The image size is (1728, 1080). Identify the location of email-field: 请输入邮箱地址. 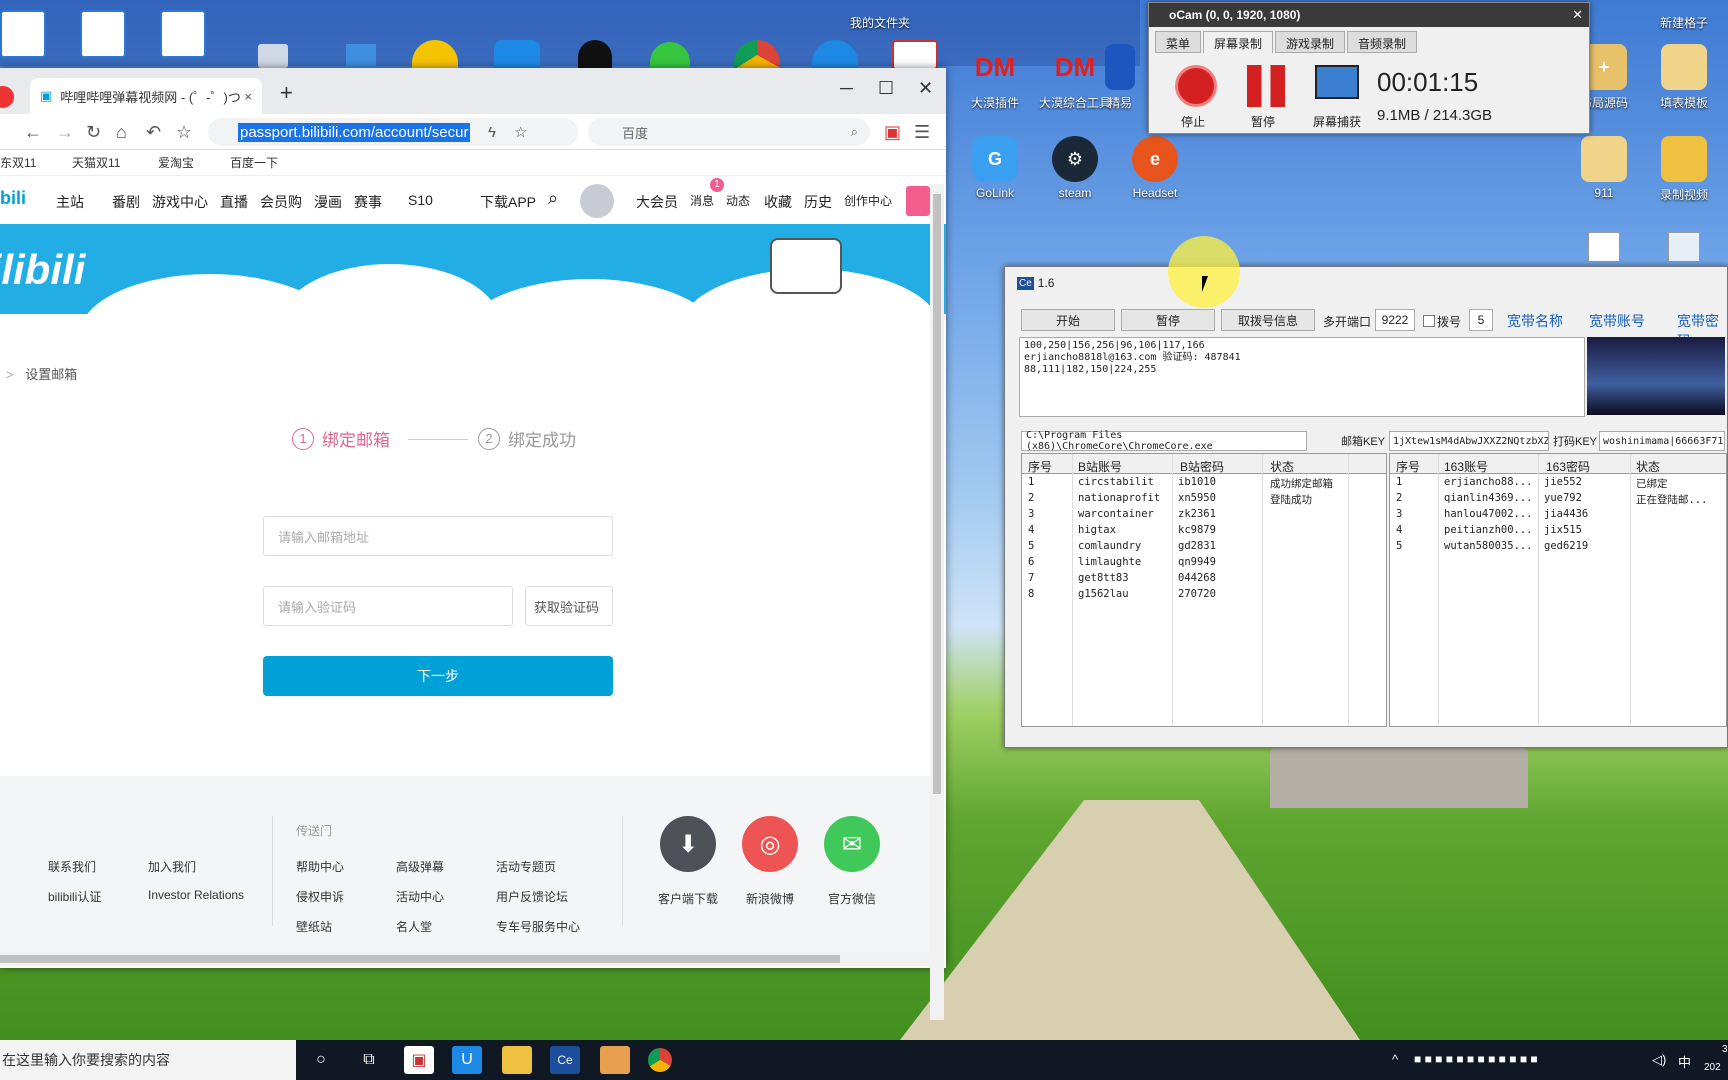
(438, 536).